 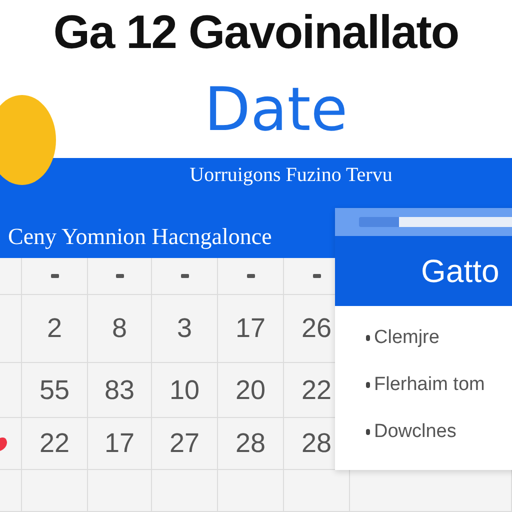 What do you see at coordinates (429, 385) in the screenshot?
I see `menu-item: Flerhaim tom` at bounding box center [429, 385].